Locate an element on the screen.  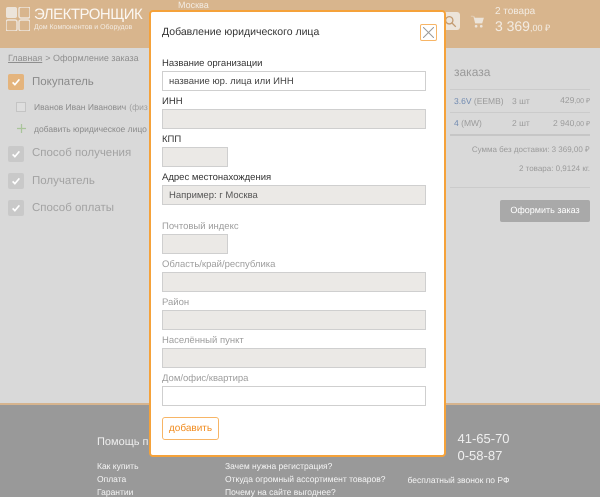
buyer-checkbox is located at coordinates (21, 107).